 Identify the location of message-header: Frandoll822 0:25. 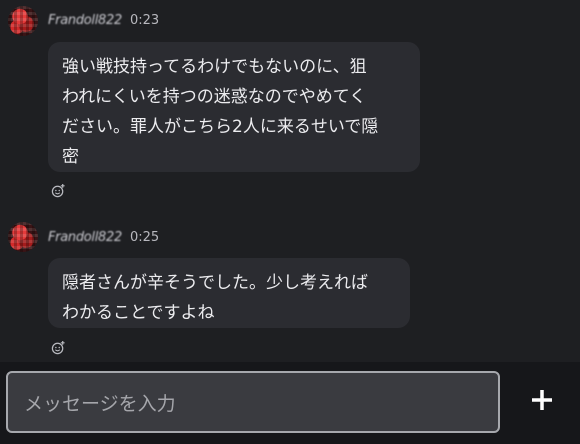
(103, 237).